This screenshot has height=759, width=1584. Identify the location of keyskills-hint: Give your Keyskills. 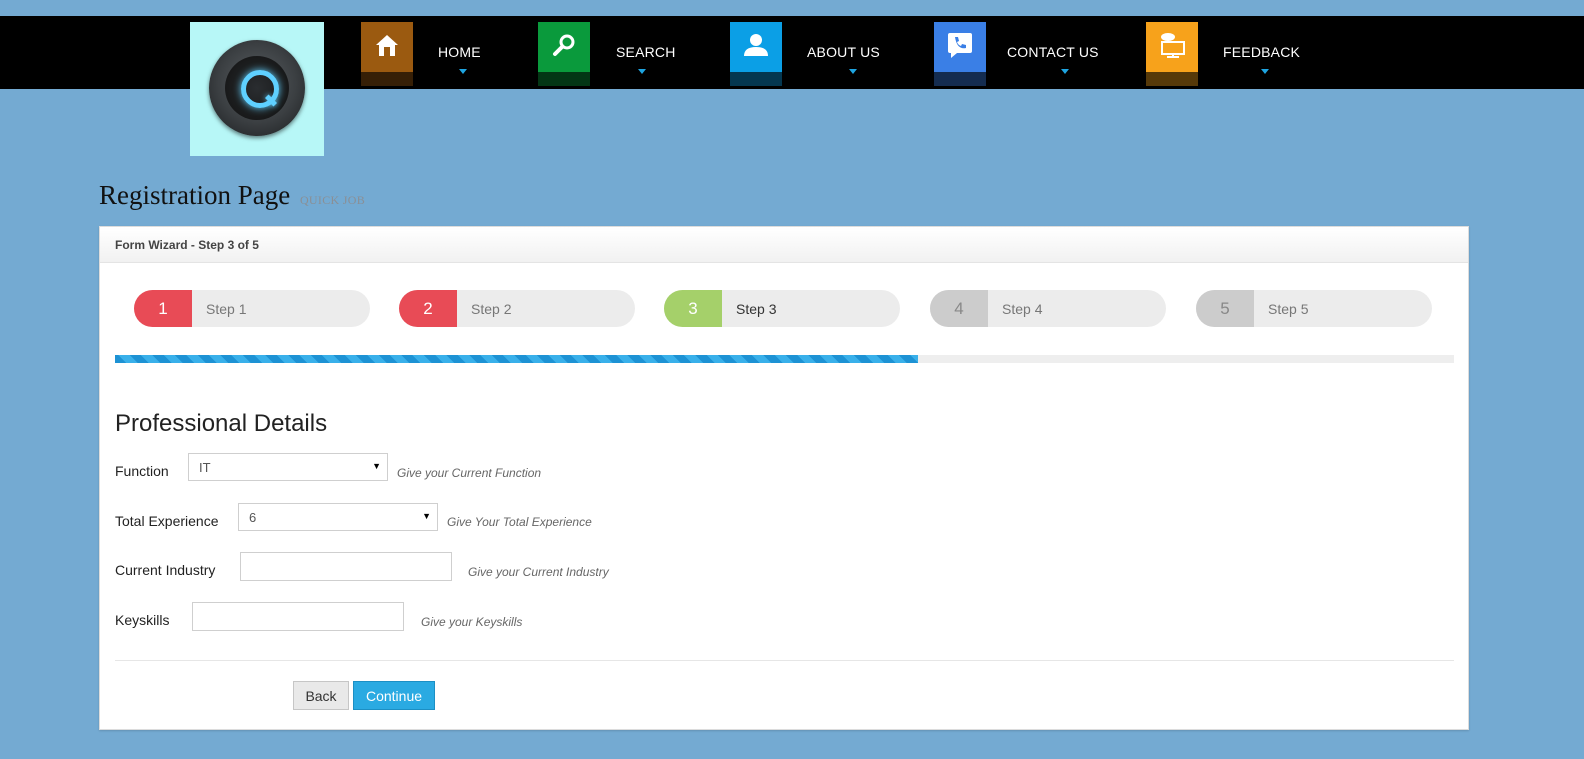
(472, 622).